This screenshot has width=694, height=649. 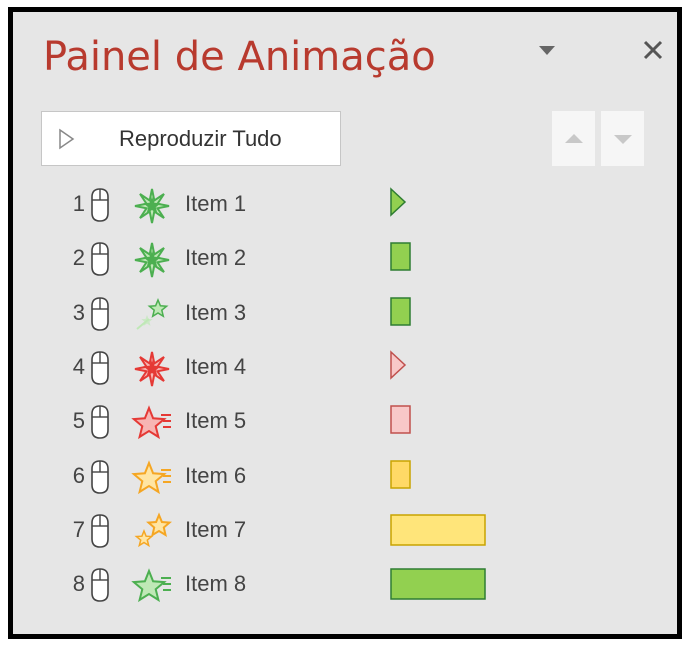 What do you see at coordinates (216, 421) in the screenshot?
I see `item-label: Item 5` at bounding box center [216, 421].